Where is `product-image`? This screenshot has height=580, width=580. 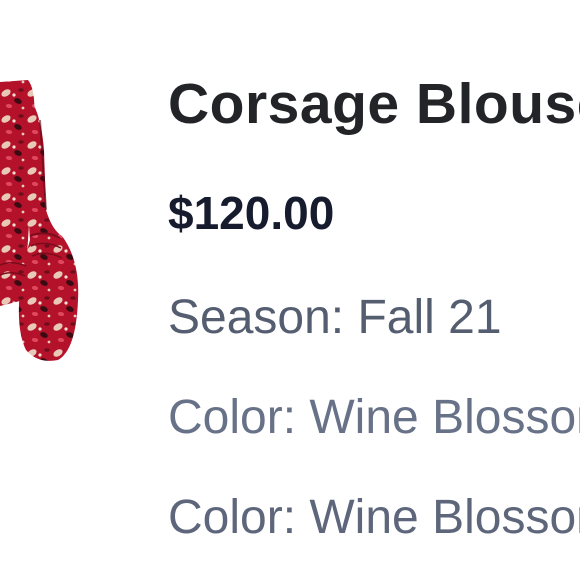 product-image is located at coordinates (50, 220).